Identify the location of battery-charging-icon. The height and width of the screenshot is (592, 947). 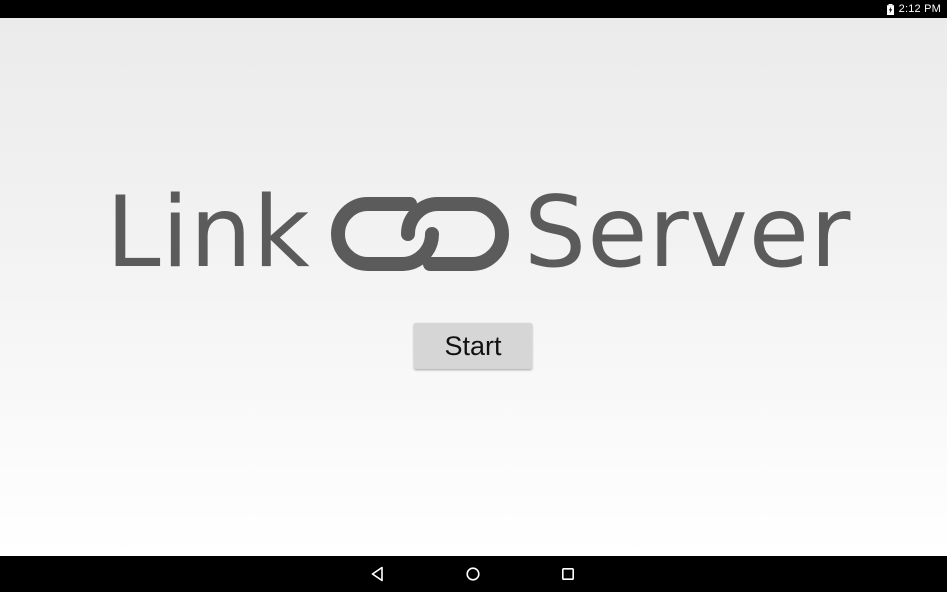
(890, 9).